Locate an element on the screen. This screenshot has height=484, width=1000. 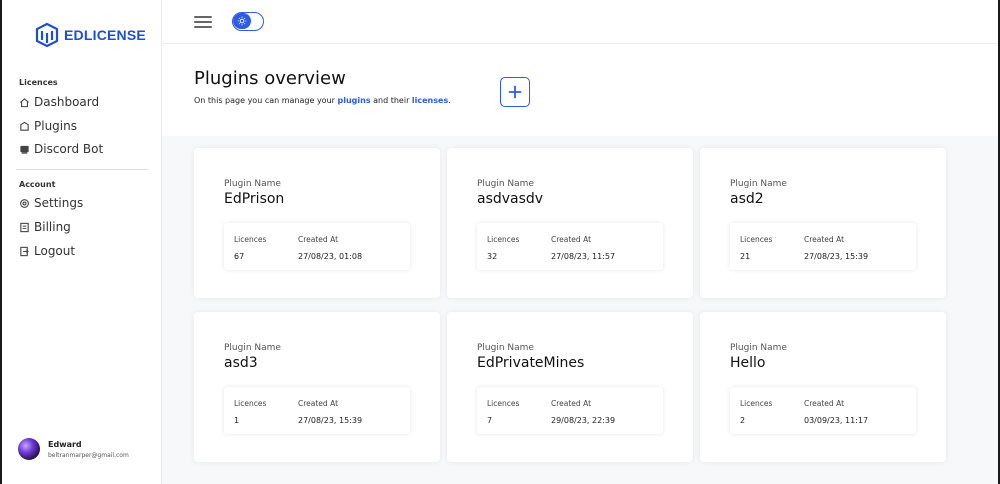
sidebar-item-settings: Settings is located at coordinates (51, 203).